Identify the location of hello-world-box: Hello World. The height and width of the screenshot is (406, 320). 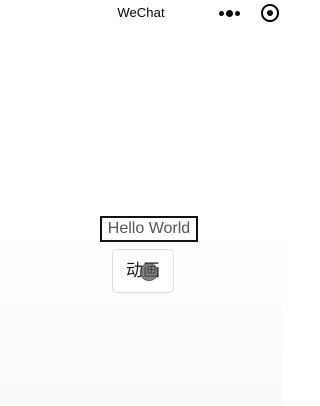
(149, 229).